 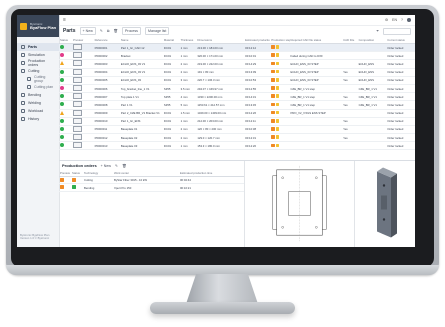 What do you see at coordinates (257, 40) in the screenshot?
I see `column-header: Estimated production time` at bounding box center [257, 40].